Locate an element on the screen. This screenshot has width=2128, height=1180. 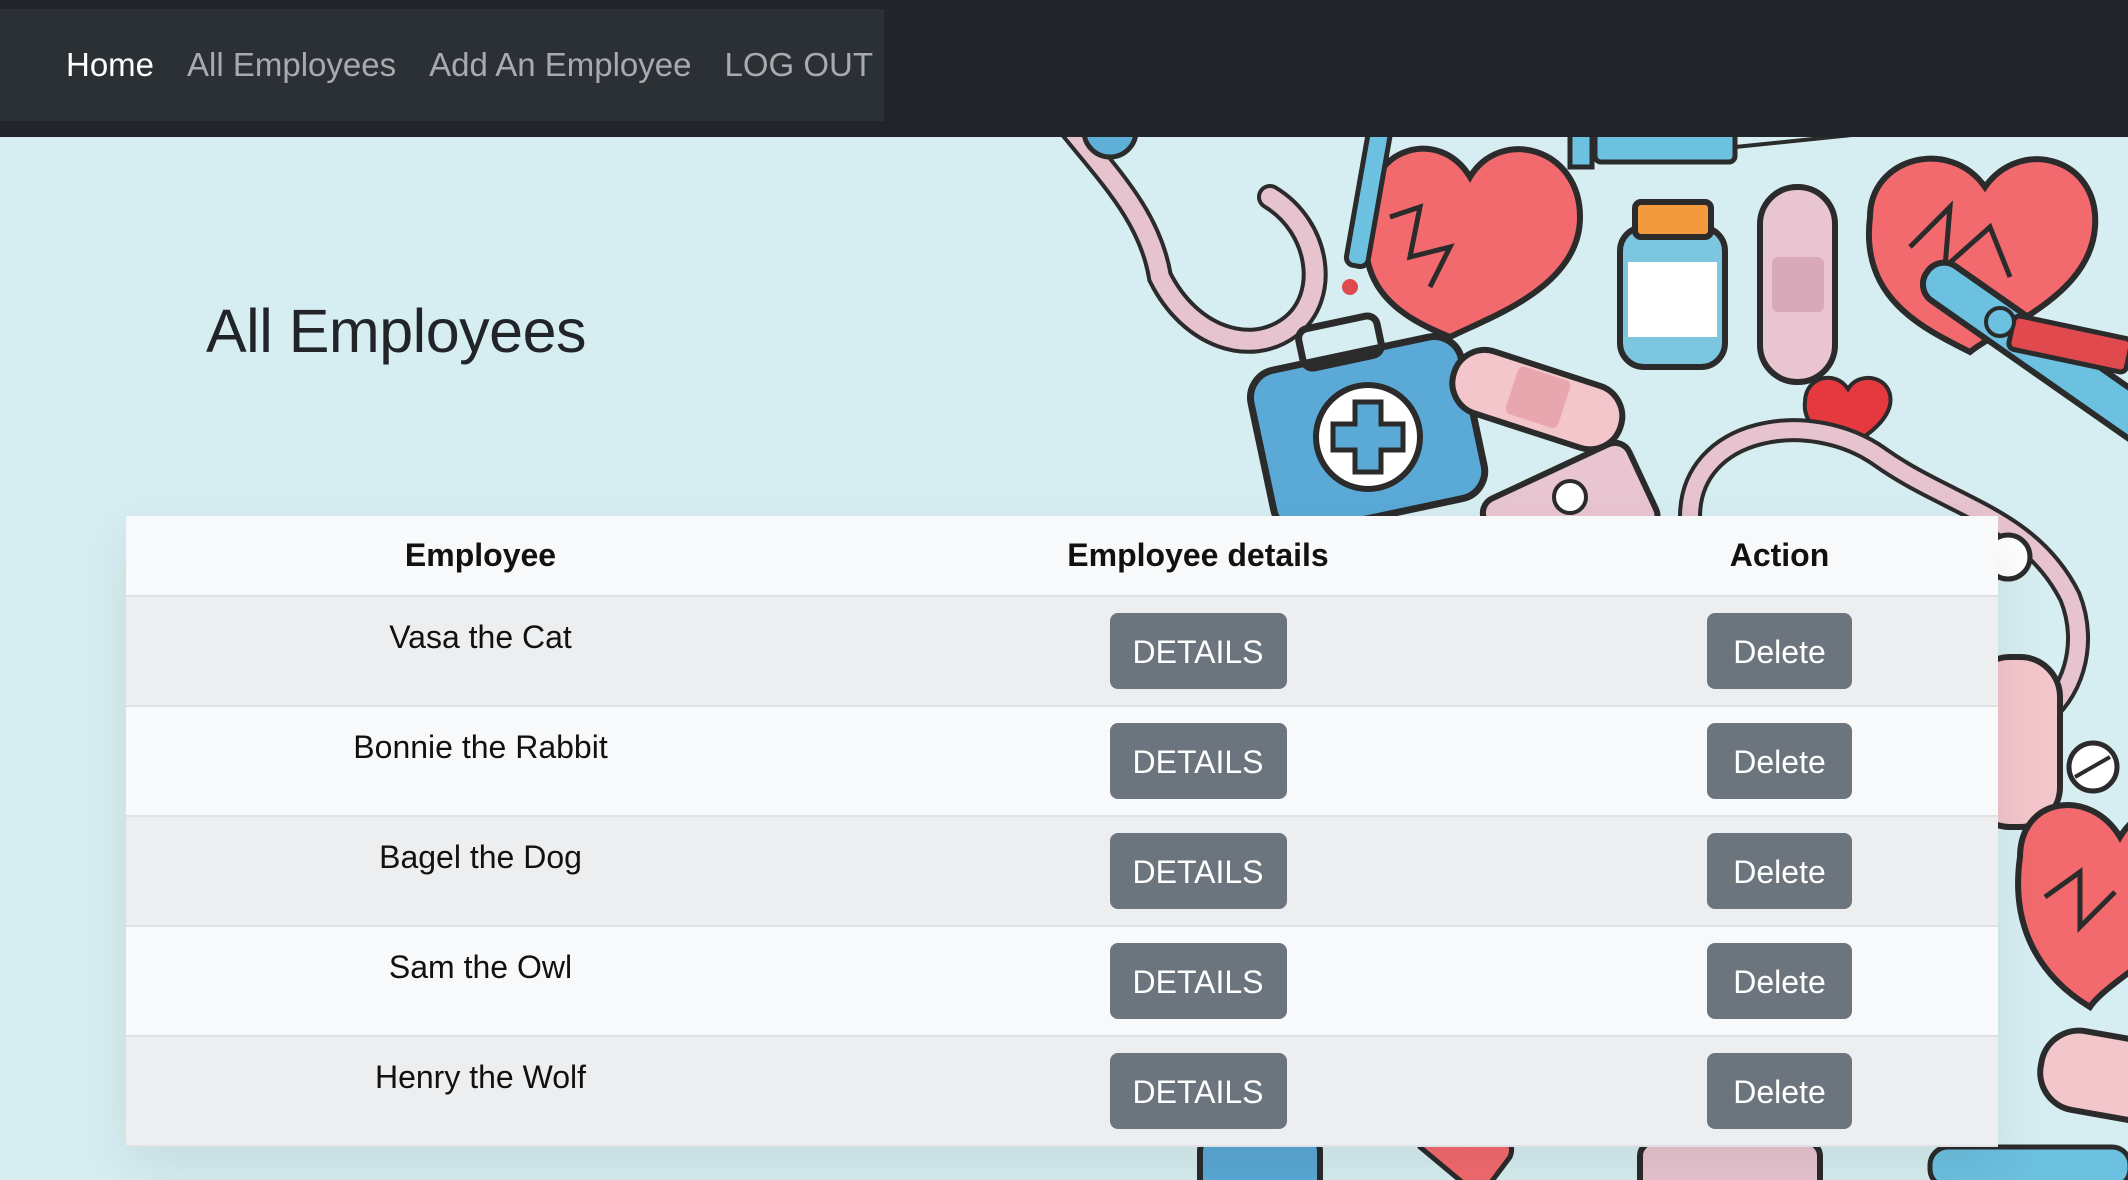
nav-home-link: Home is located at coordinates (110, 65).